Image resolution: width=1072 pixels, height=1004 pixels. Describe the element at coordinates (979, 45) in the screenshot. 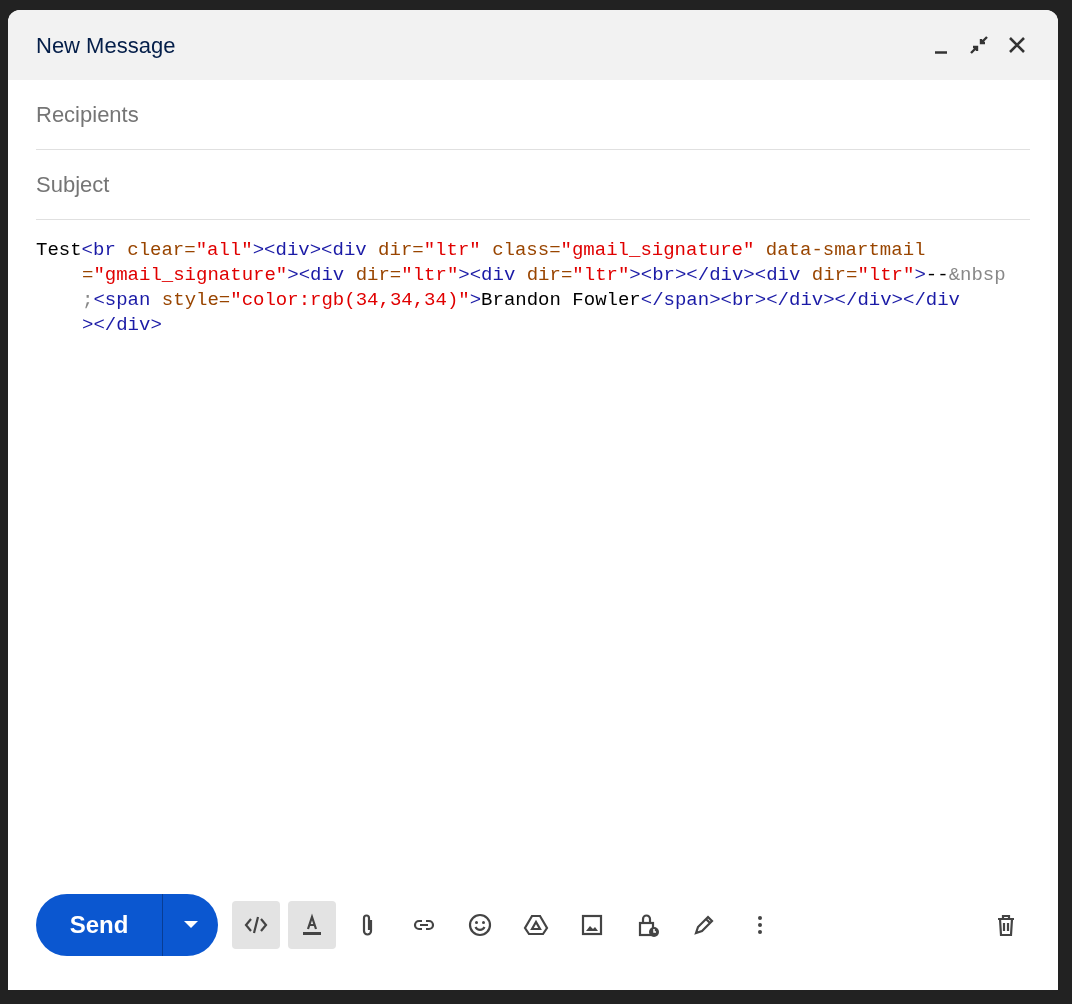

I see `exit-fullscreen-icon` at that location.